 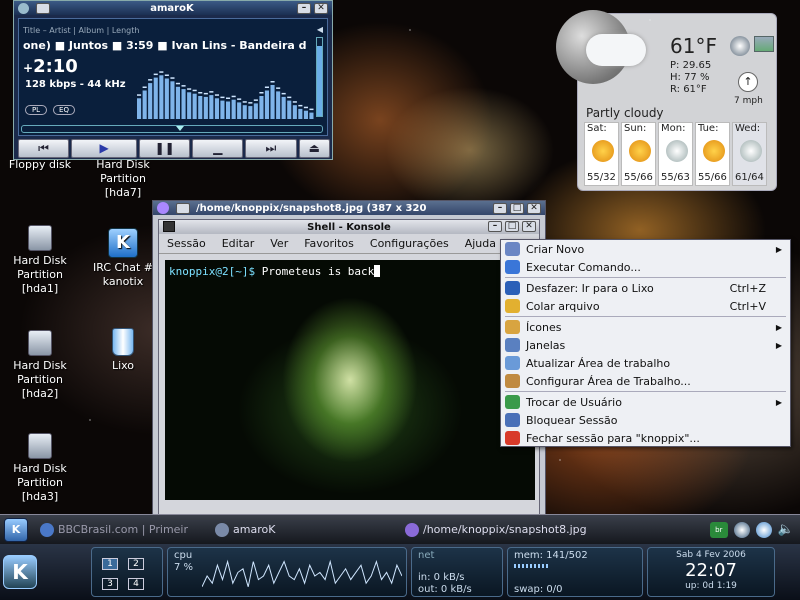 I want to click on desktop-icon-hda3: Hard Disk Partition [hda3], so click(x=40, y=468).